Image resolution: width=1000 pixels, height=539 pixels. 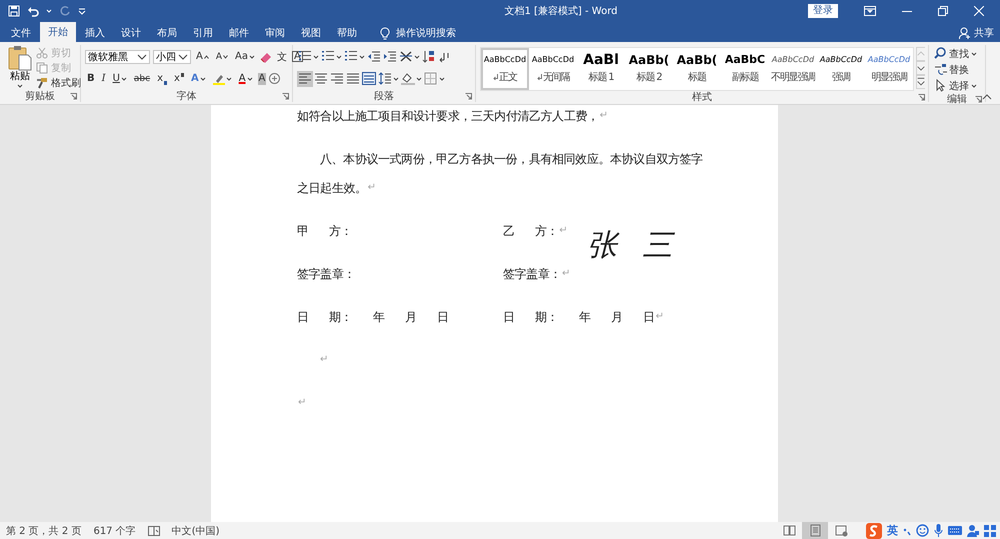 What do you see at coordinates (117, 57) in the screenshot?
I see `font-name-field: 微软雅黑` at bounding box center [117, 57].